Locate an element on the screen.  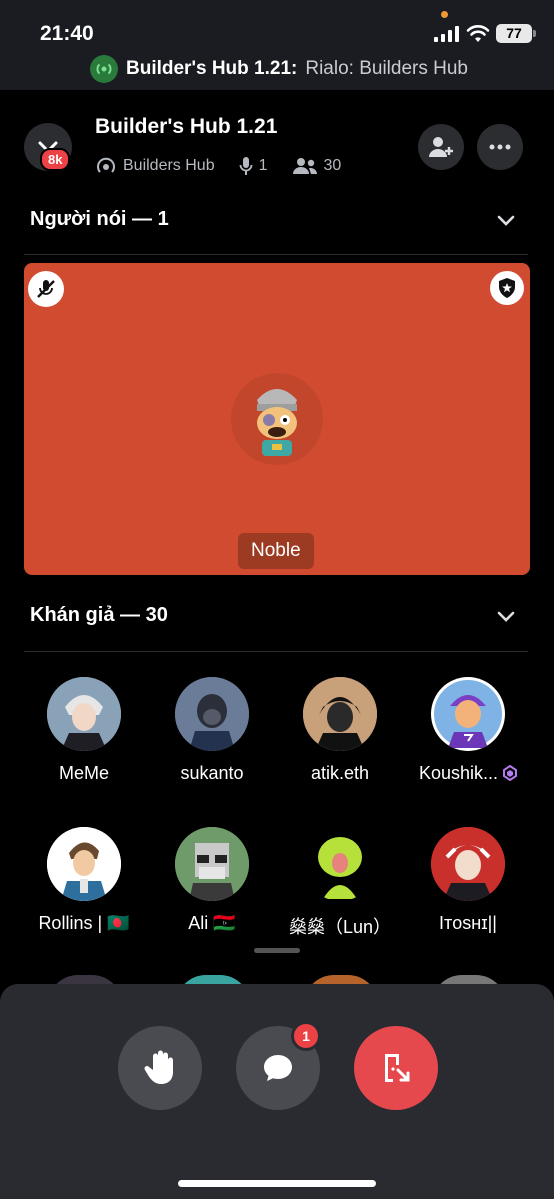
speaker-name: Noble is located at coordinates (276, 551).